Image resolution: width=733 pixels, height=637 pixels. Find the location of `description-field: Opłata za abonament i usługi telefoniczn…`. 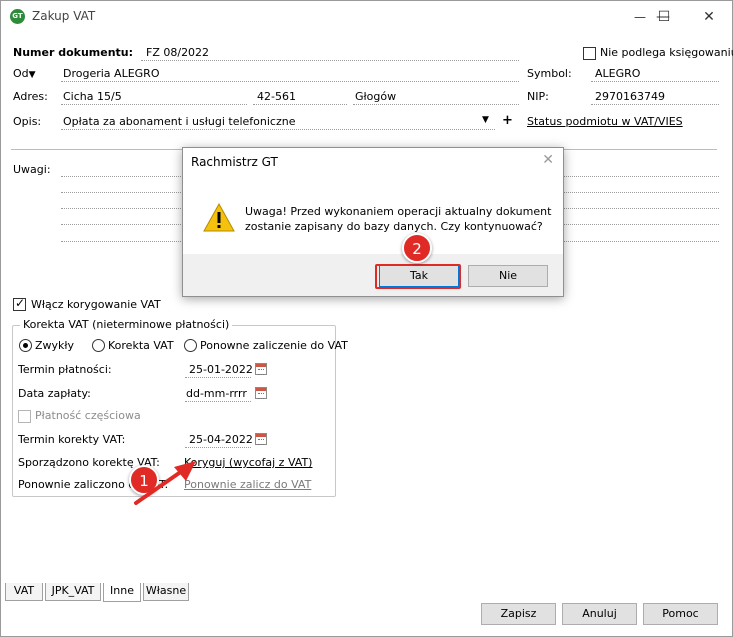

description-field: Opłata za abonament i usługi telefoniczn… is located at coordinates (179, 121).